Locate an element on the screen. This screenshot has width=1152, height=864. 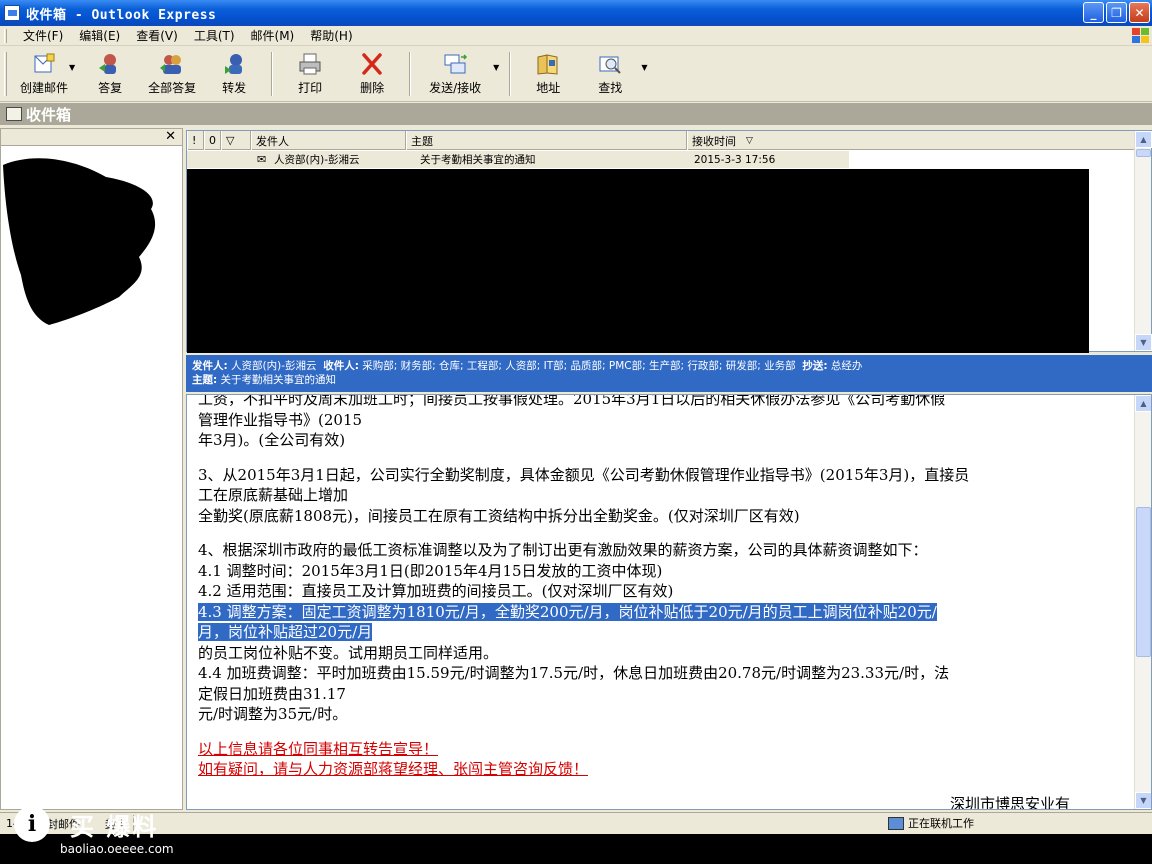
folder-pane-close-icon: ✕ is located at coordinates (170, 136).